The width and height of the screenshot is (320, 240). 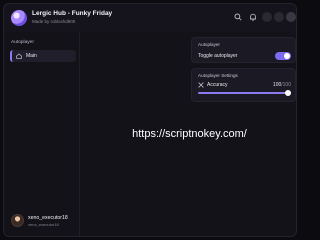 I want to click on settings-button, so click(x=267, y=17).